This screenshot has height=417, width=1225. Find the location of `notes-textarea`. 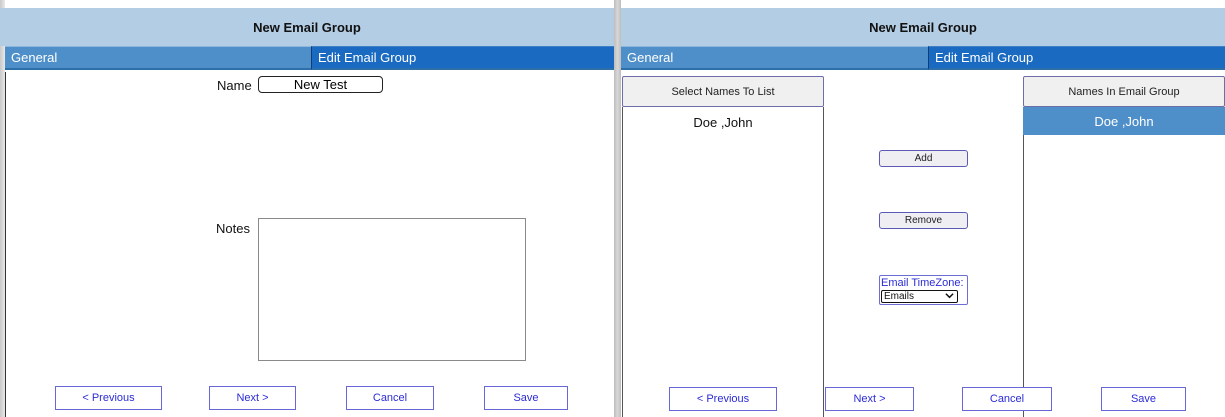

notes-textarea is located at coordinates (392, 289).